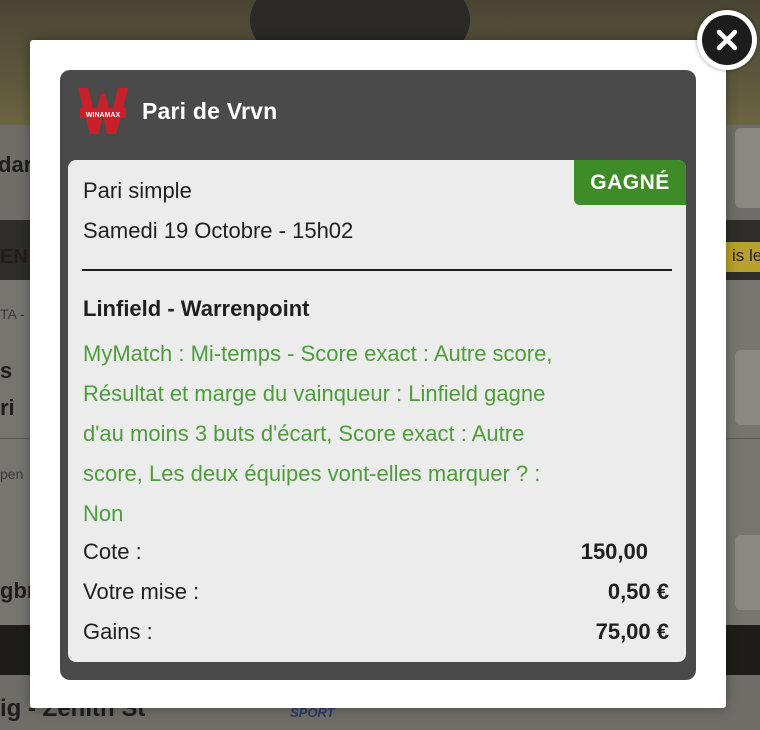 Image resolution: width=760 pixels, height=730 pixels. Describe the element at coordinates (377, 270) in the screenshot. I see `divider` at that location.